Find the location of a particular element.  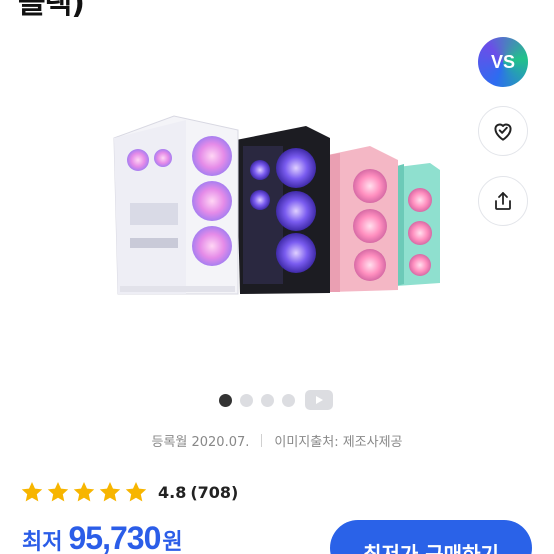

image-source: 이미지출처: 제조사제공 is located at coordinates (338, 442).